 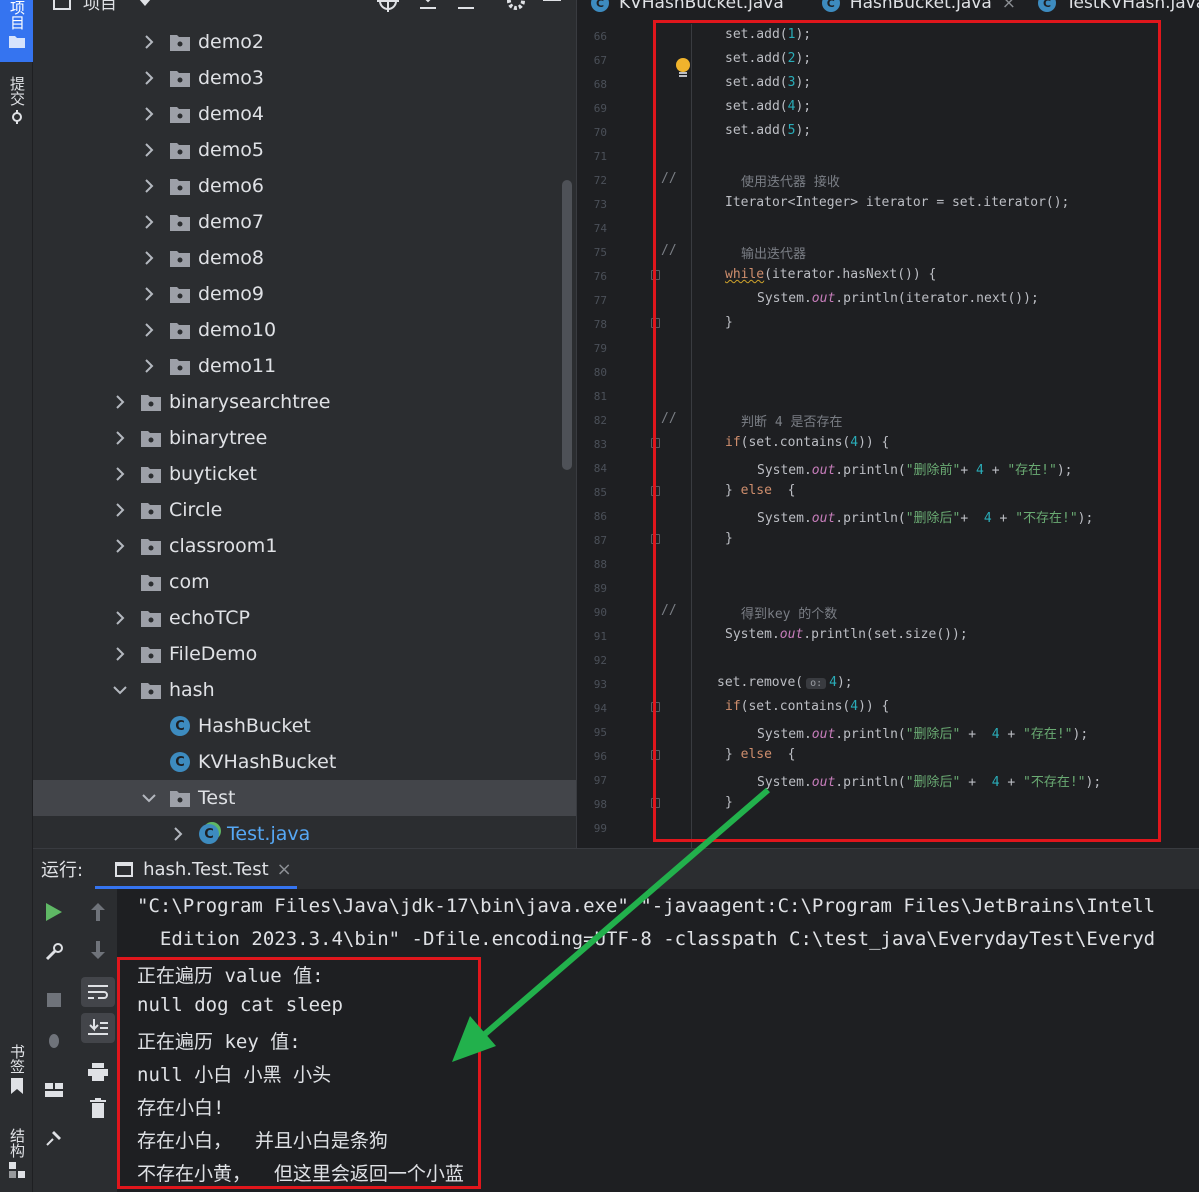 What do you see at coordinates (600, 684) in the screenshot?
I see `line-number: 93` at bounding box center [600, 684].